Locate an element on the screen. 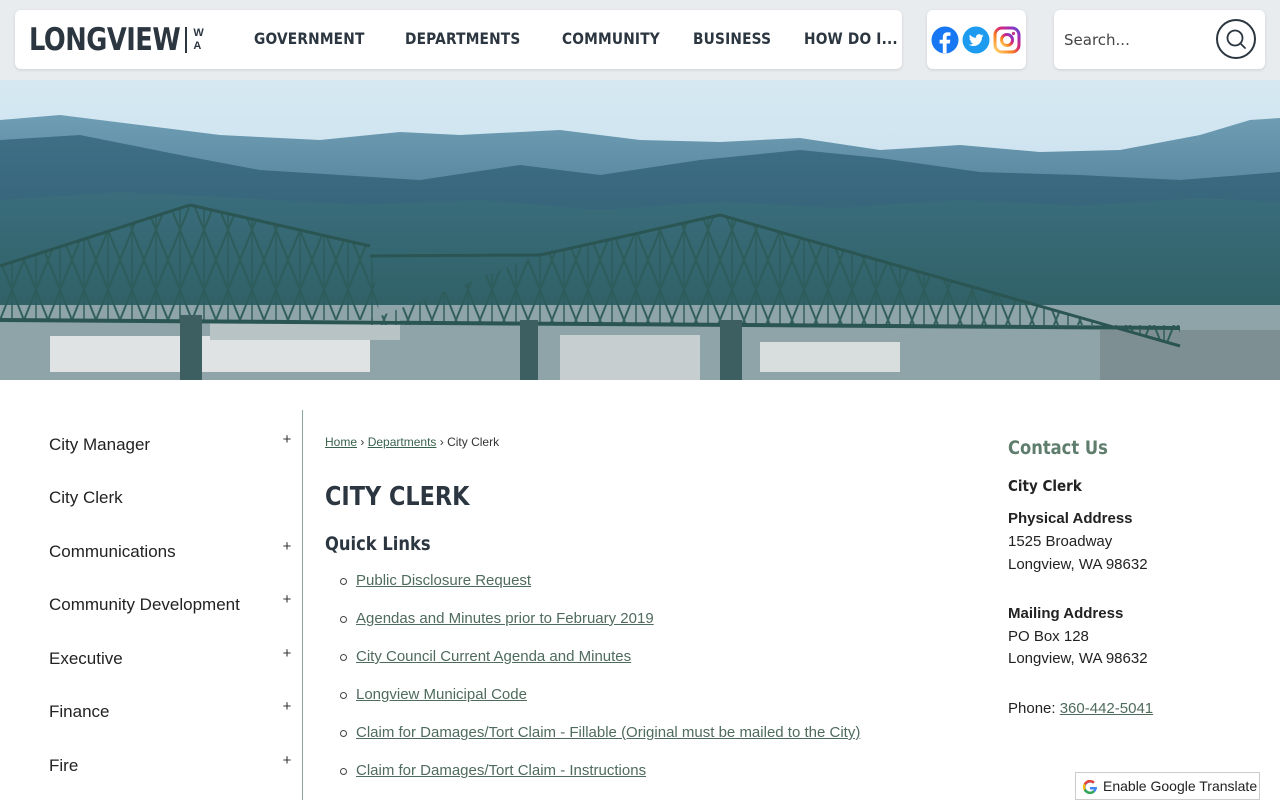 The image size is (1280, 800). sidebar-item-label: Fire is located at coordinates (64, 765).